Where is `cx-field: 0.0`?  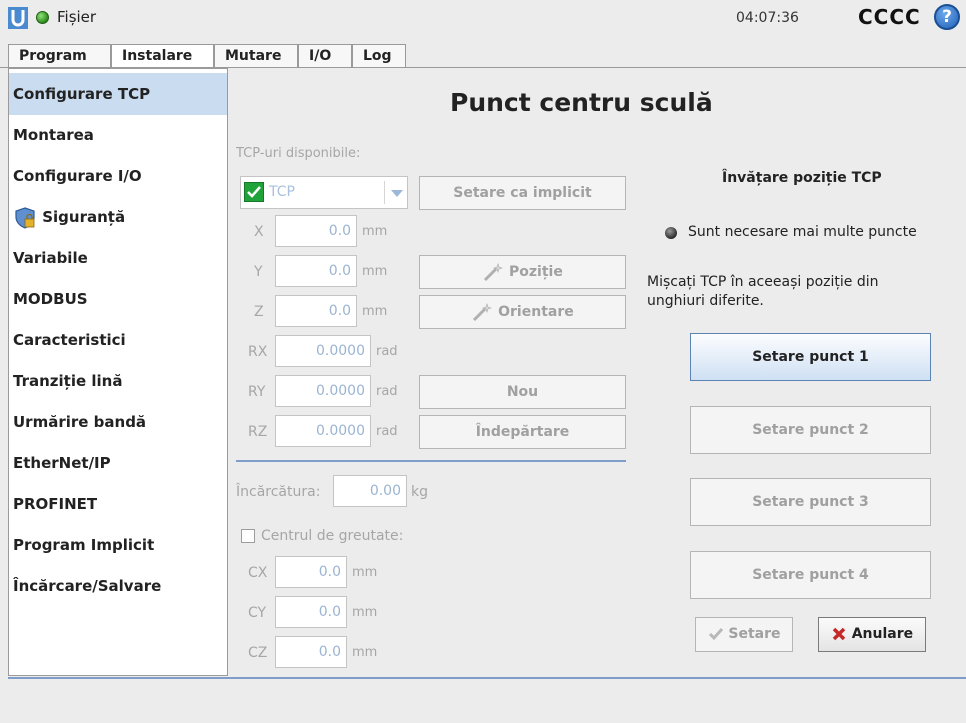 cx-field: 0.0 is located at coordinates (311, 572).